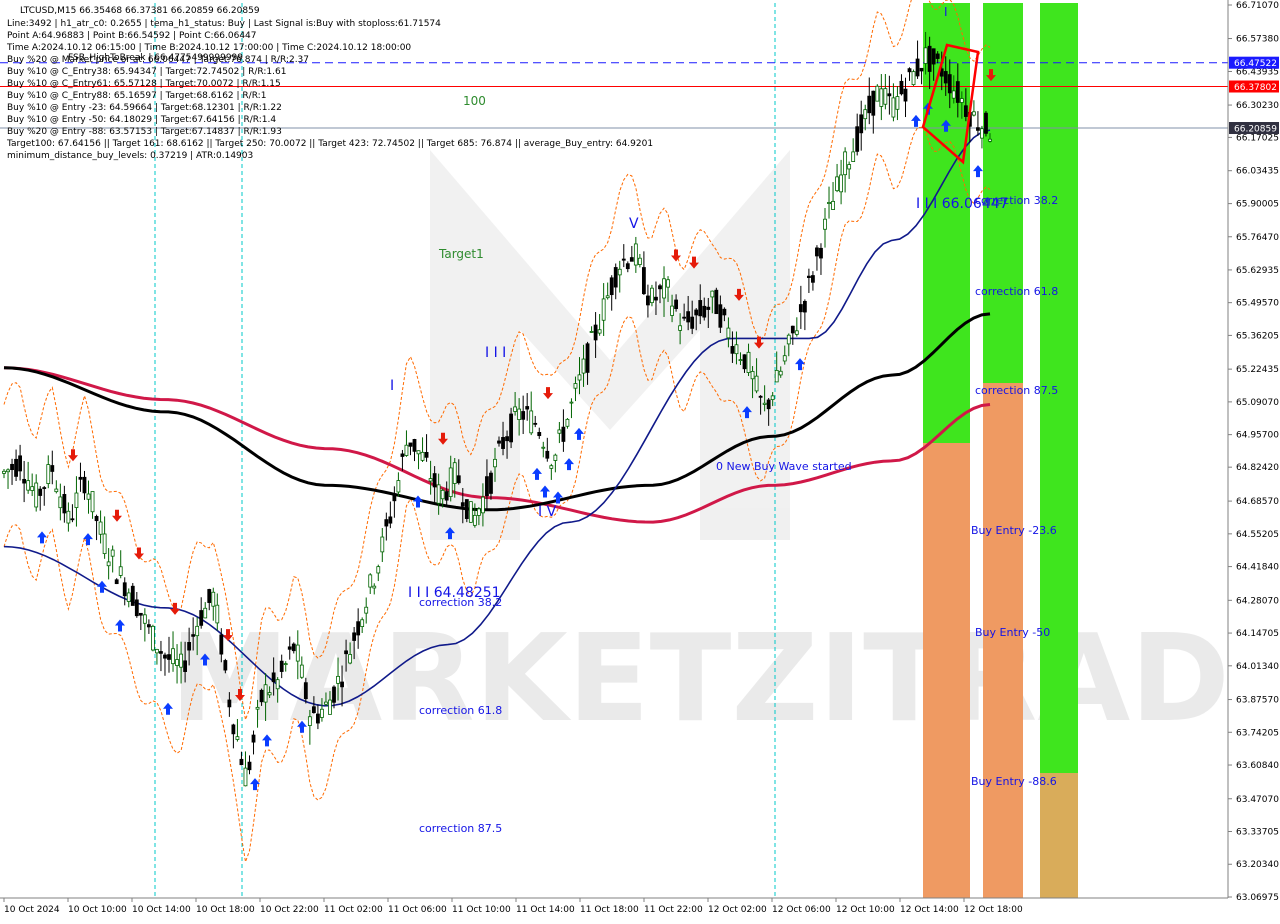 The height and width of the screenshot is (924, 1280). What do you see at coordinates (1257, 701) in the screenshot?
I see `price-tick-label: 63.87570` at bounding box center [1257, 701].